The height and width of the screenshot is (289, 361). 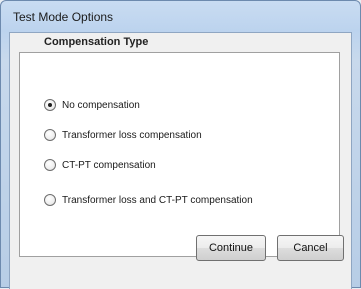 I want to click on window-title: Test Mode Options, so click(x=63, y=17).